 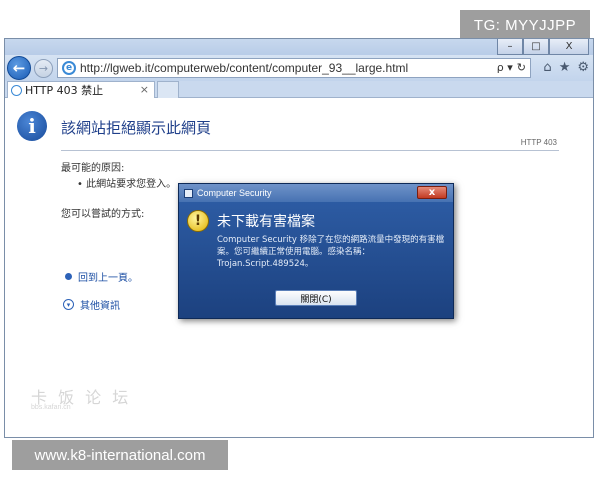 What do you see at coordinates (64, 90) in the screenshot?
I see `tab-title: HTTP 403 禁止` at bounding box center [64, 90].